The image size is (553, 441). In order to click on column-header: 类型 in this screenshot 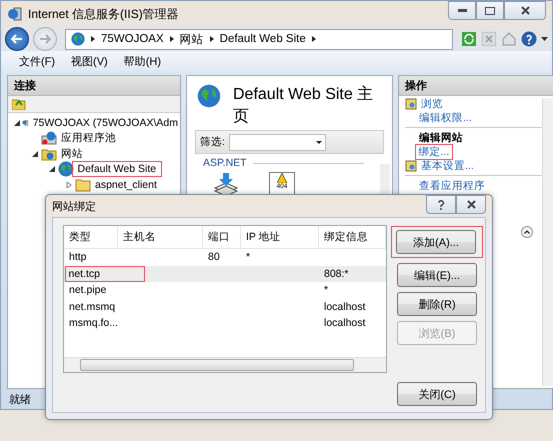, I will do `click(91, 237)`.